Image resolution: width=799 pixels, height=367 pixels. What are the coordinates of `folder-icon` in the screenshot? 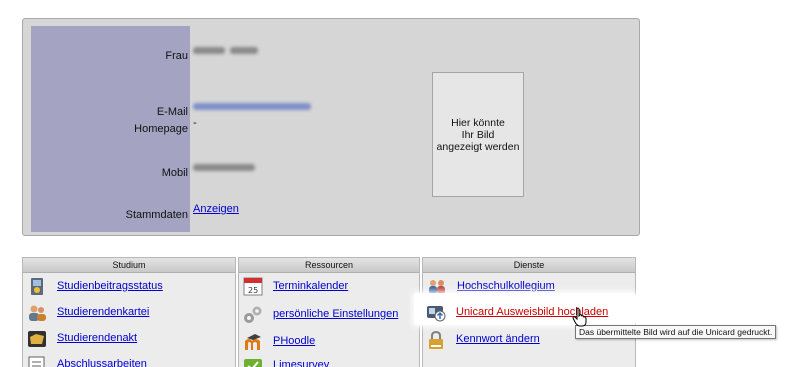 It's located at (37, 338).